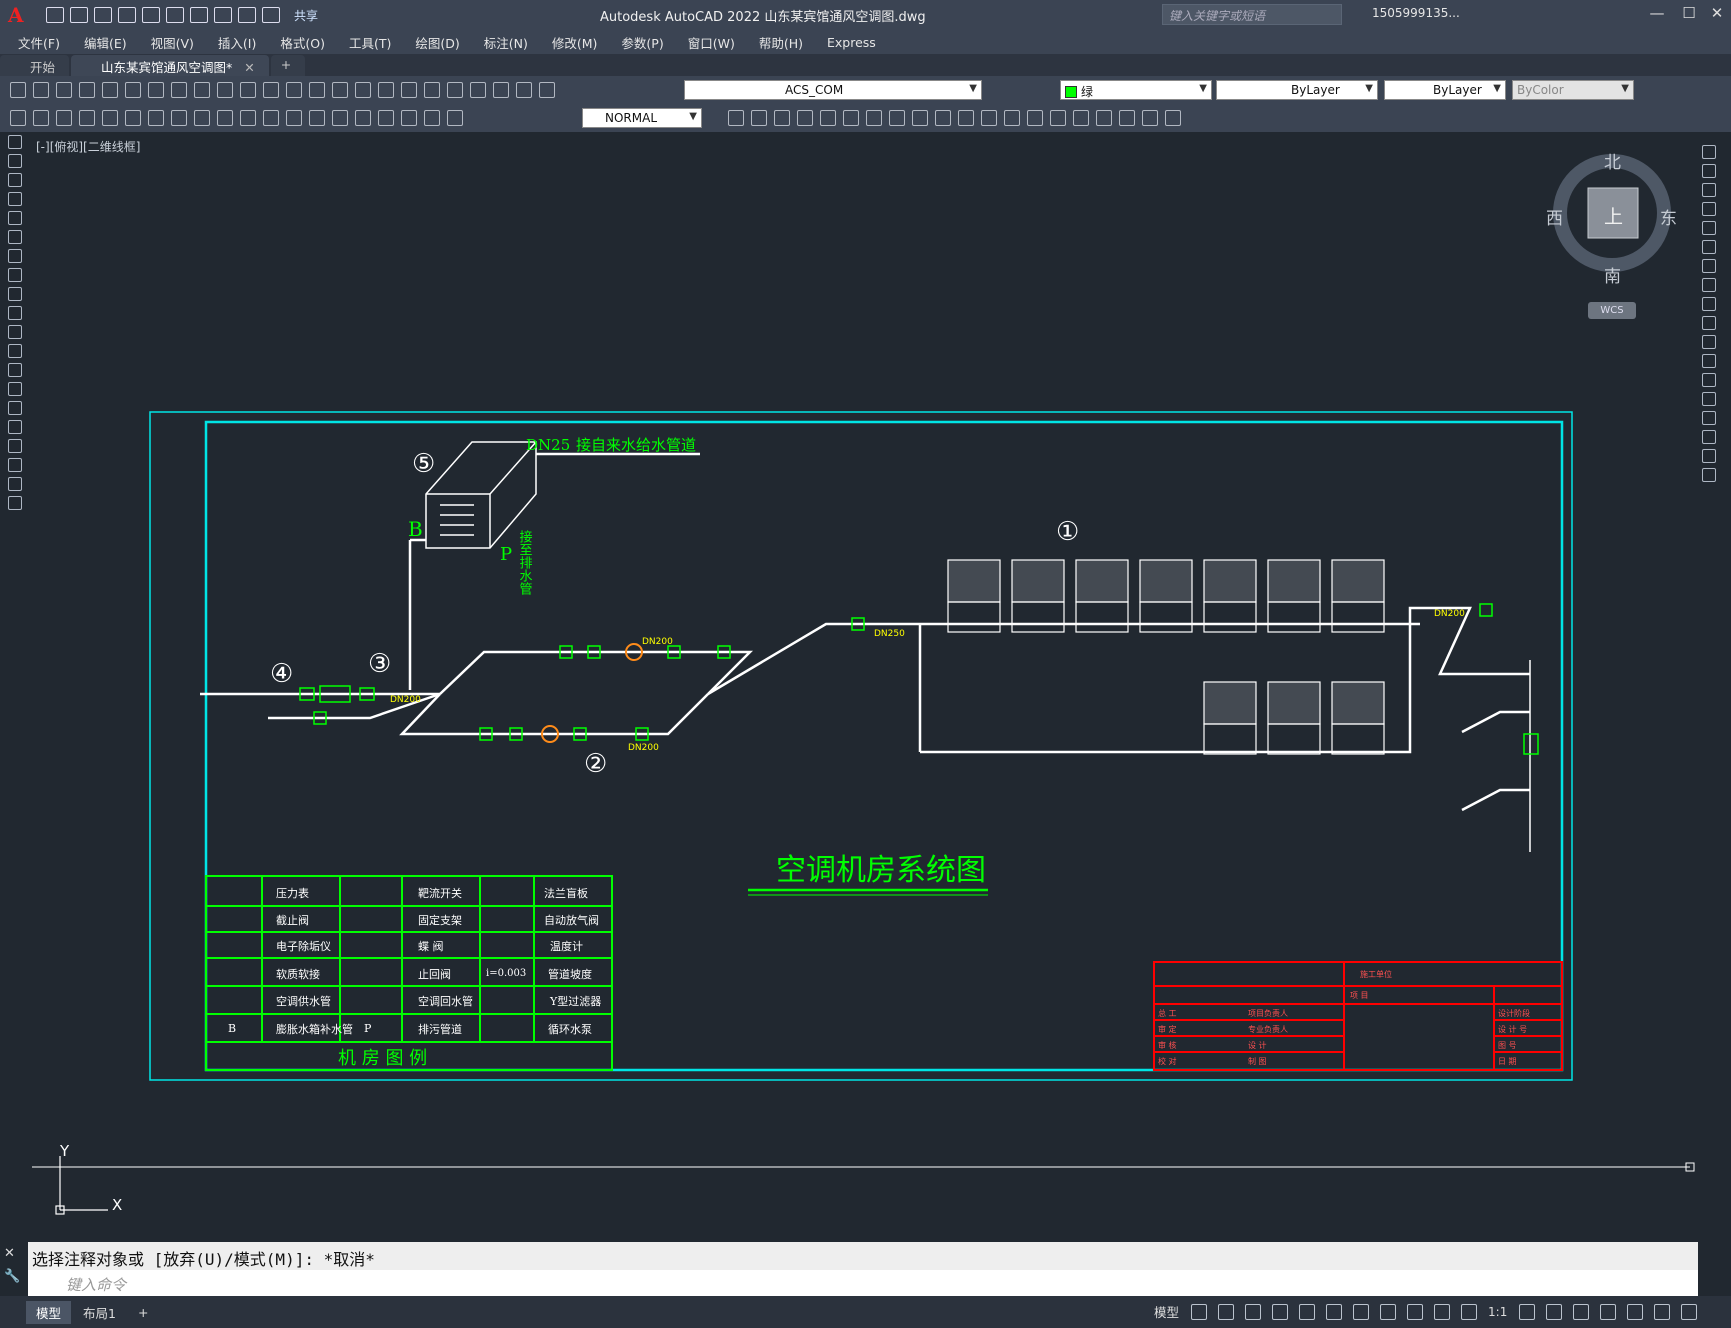 The height and width of the screenshot is (1328, 1731). I want to click on wrench-icon: 🔧, so click(14, 1276).